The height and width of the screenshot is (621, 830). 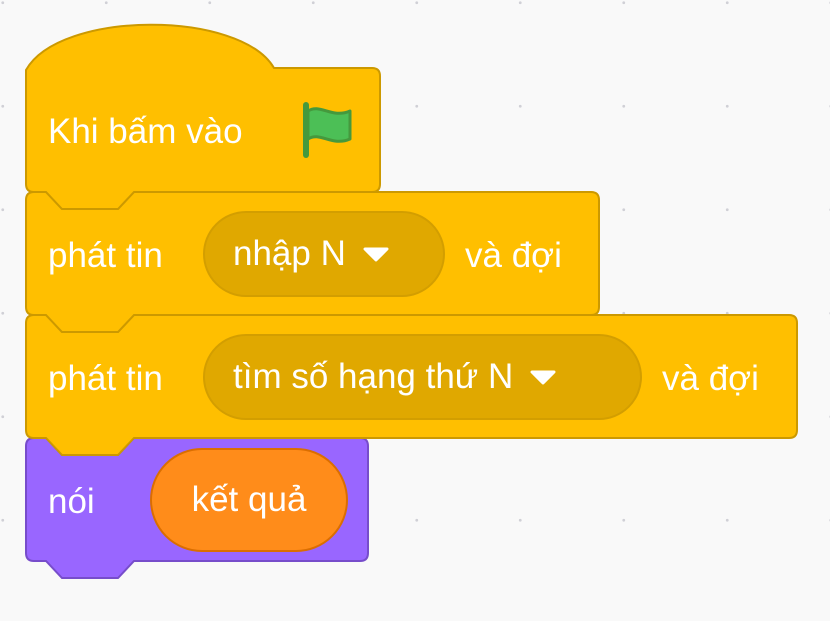 I want to click on green-flag-icon, so click(x=327, y=130).